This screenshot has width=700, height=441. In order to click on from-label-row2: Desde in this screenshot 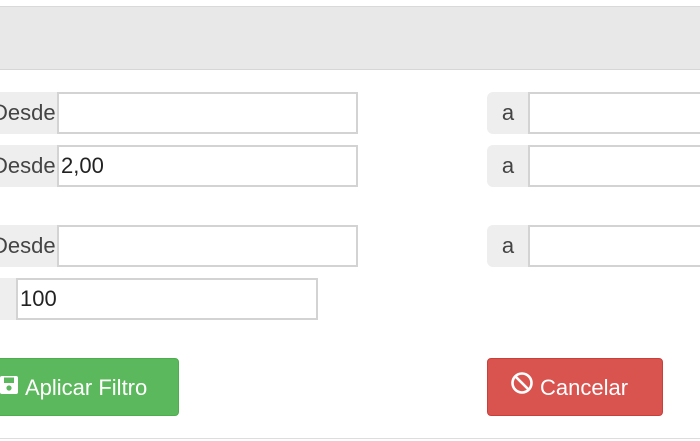, I will do `click(29, 166)`.